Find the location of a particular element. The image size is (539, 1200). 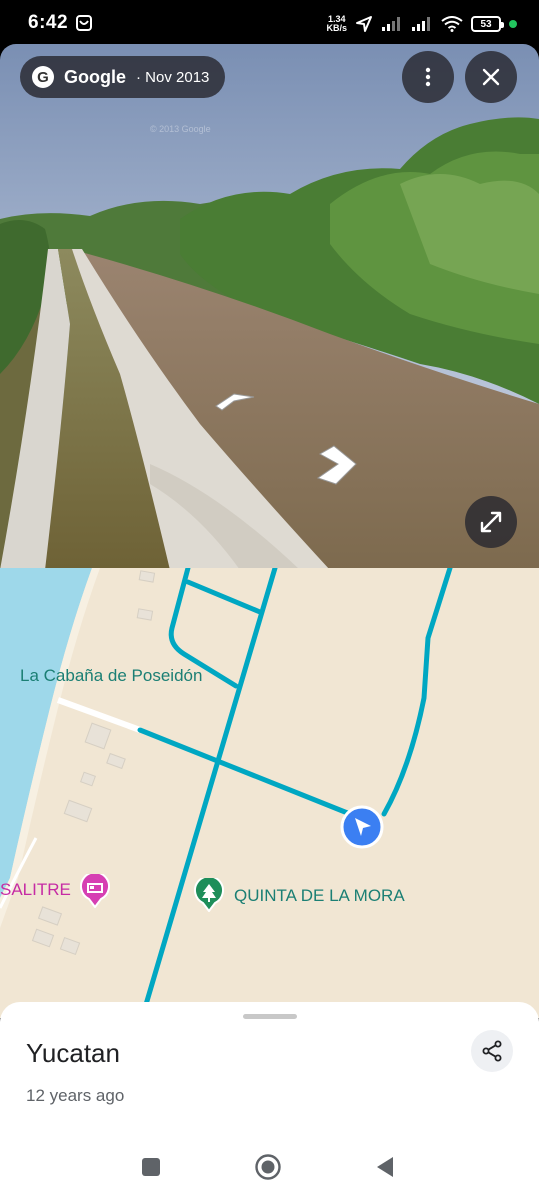

app-notification-icon is located at coordinates (84, 23).